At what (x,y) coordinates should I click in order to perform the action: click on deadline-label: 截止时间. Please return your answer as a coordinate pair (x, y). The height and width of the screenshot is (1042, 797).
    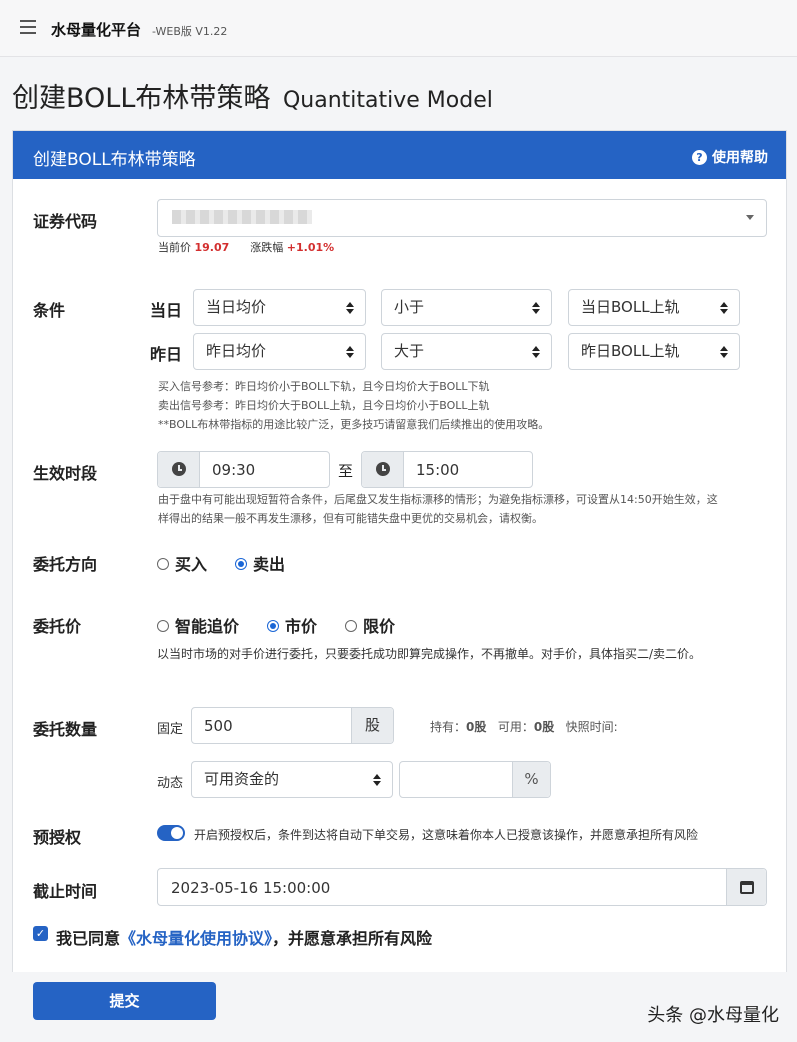
    Looking at the image, I should click on (65, 891).